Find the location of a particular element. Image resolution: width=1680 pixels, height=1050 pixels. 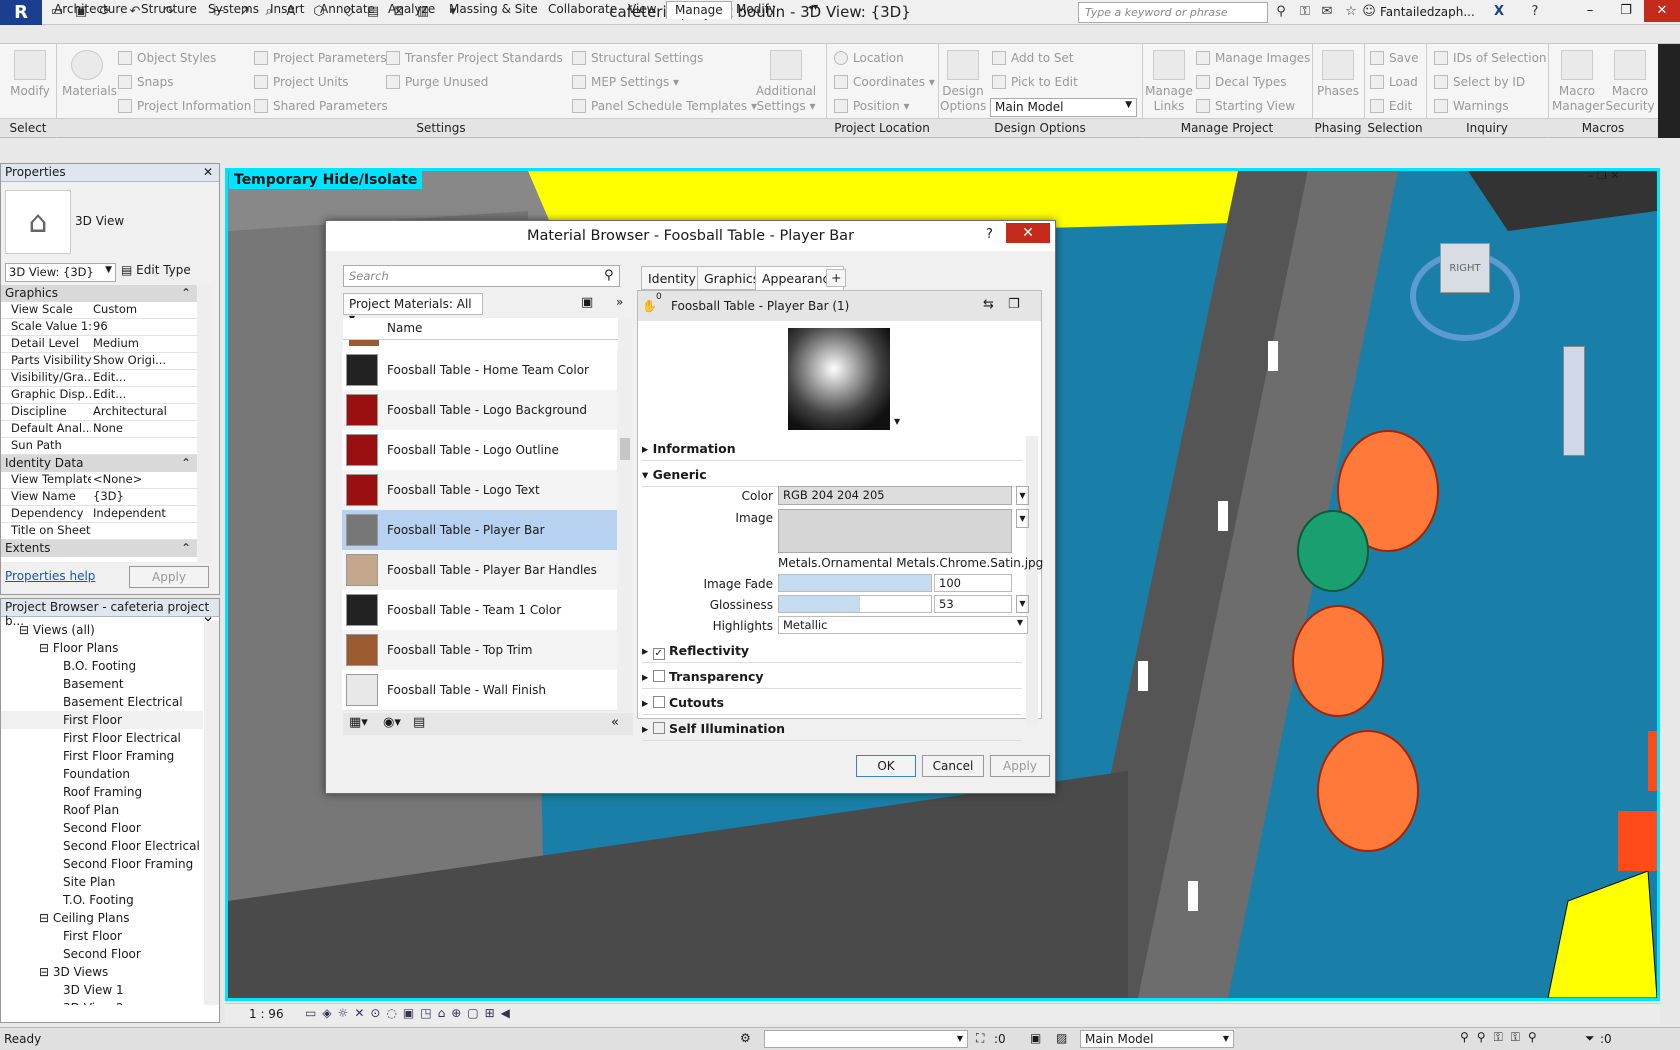

browser-view-item: Foundation is located at coordinates (102, 774).